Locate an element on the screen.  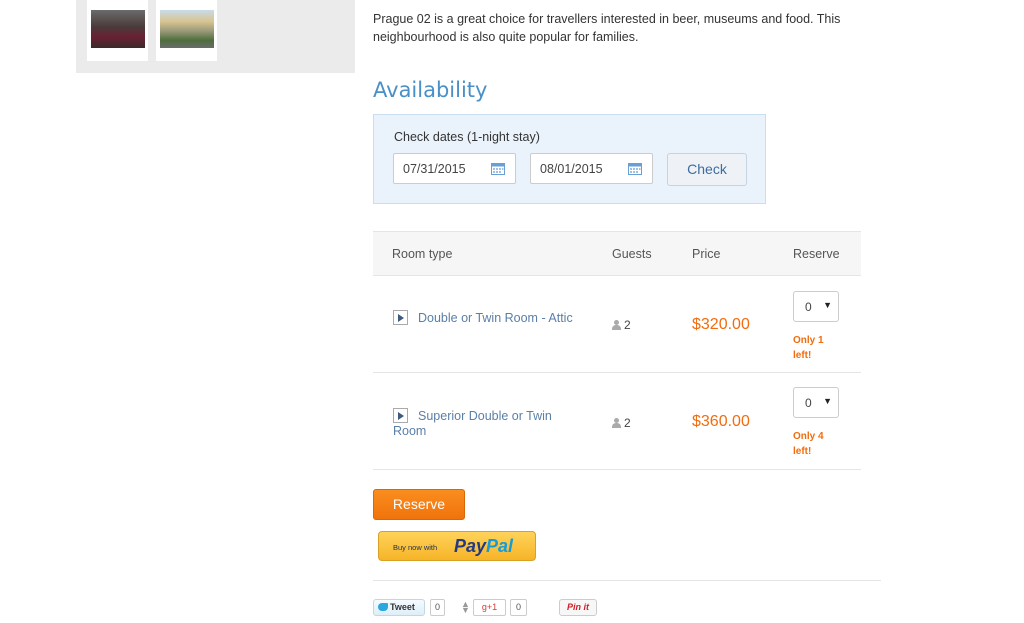
availability-heading: Availability is located at coordinates (430, 90).